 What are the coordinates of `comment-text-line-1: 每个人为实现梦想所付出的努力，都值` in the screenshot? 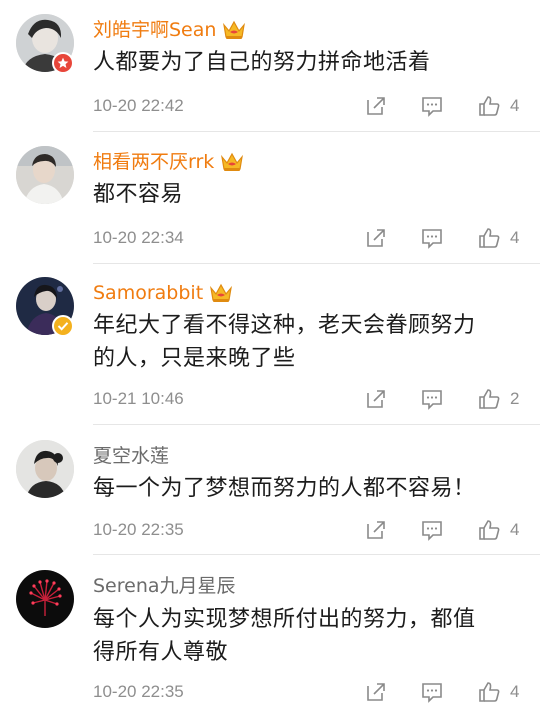 It's located at (284, 619).